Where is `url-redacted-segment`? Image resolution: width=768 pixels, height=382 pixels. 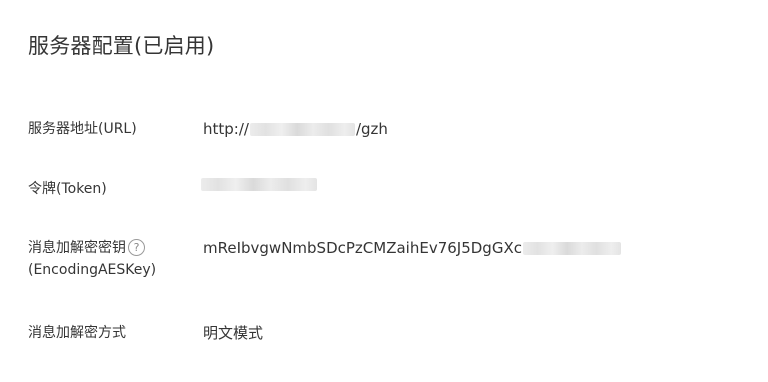 url-redacted-segment is located at coordinates (302, 129).